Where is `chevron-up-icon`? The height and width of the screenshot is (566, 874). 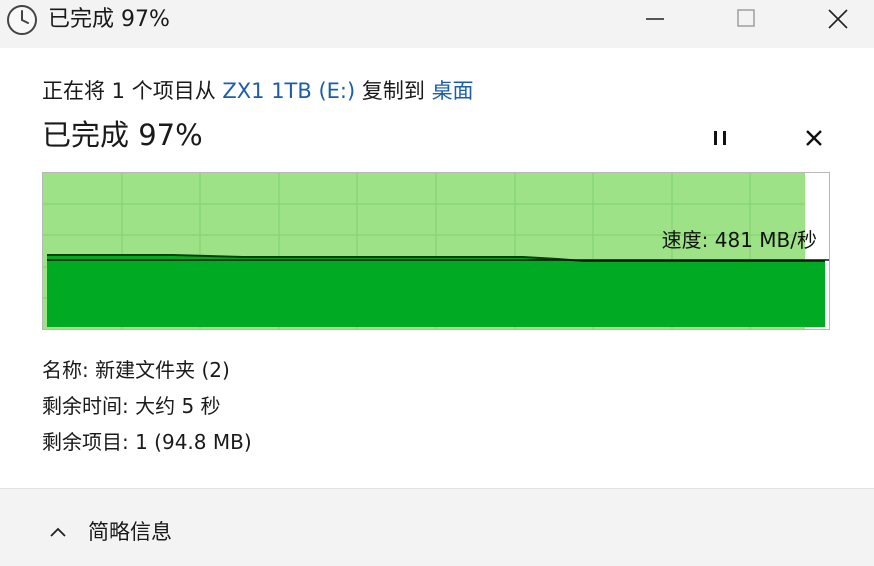 chevron-up-icon is located at coordinates (58, 532).